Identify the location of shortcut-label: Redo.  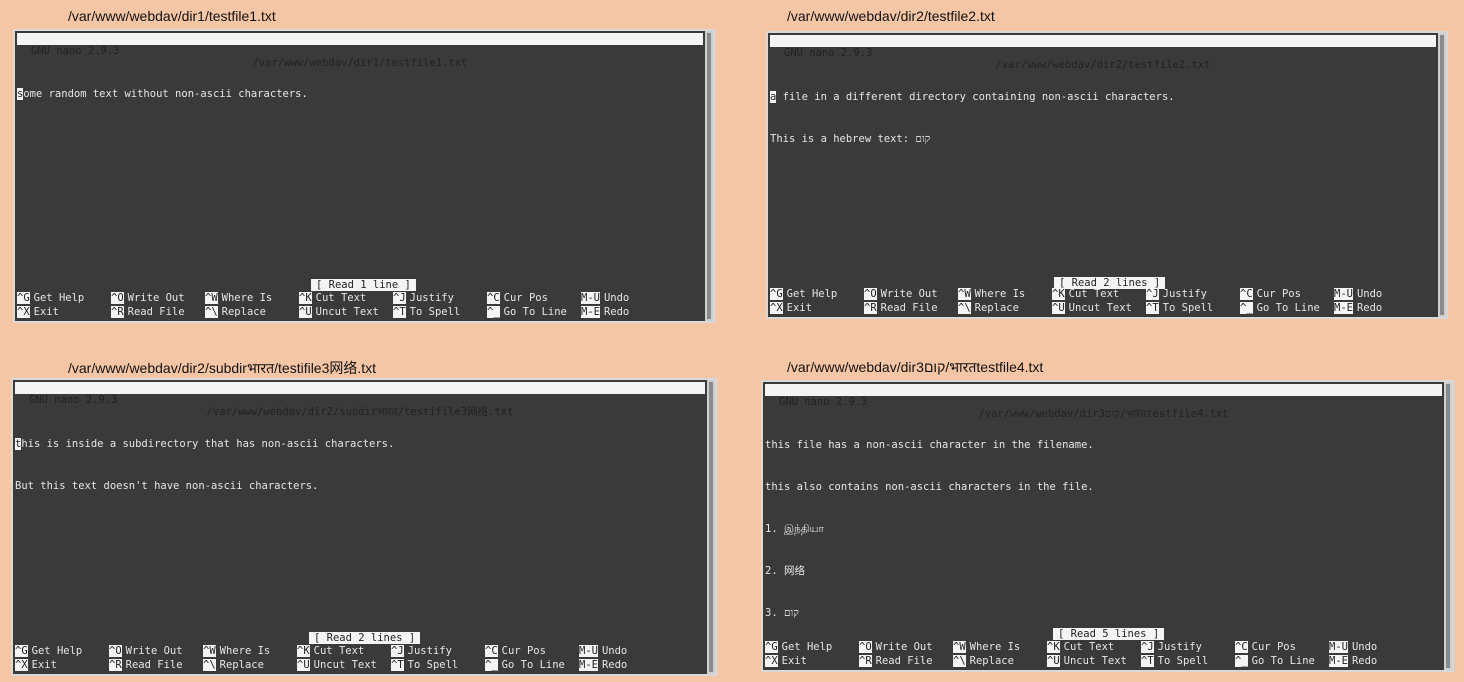
(1364, 661).